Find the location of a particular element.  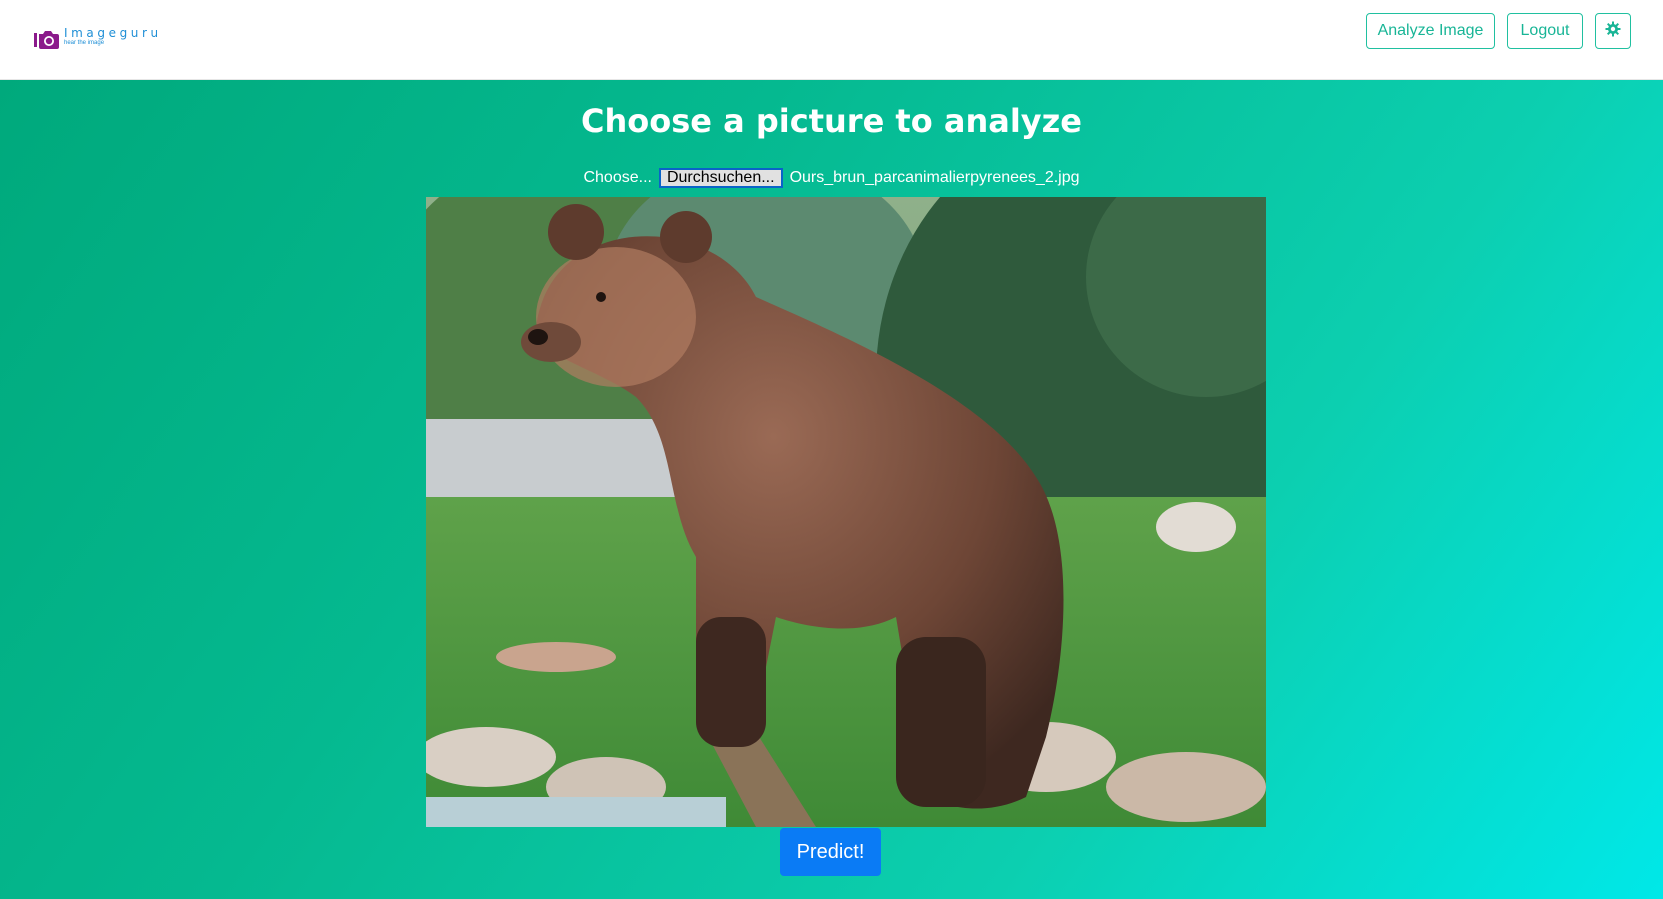

camera-icon is located at coordinates (47, 40).